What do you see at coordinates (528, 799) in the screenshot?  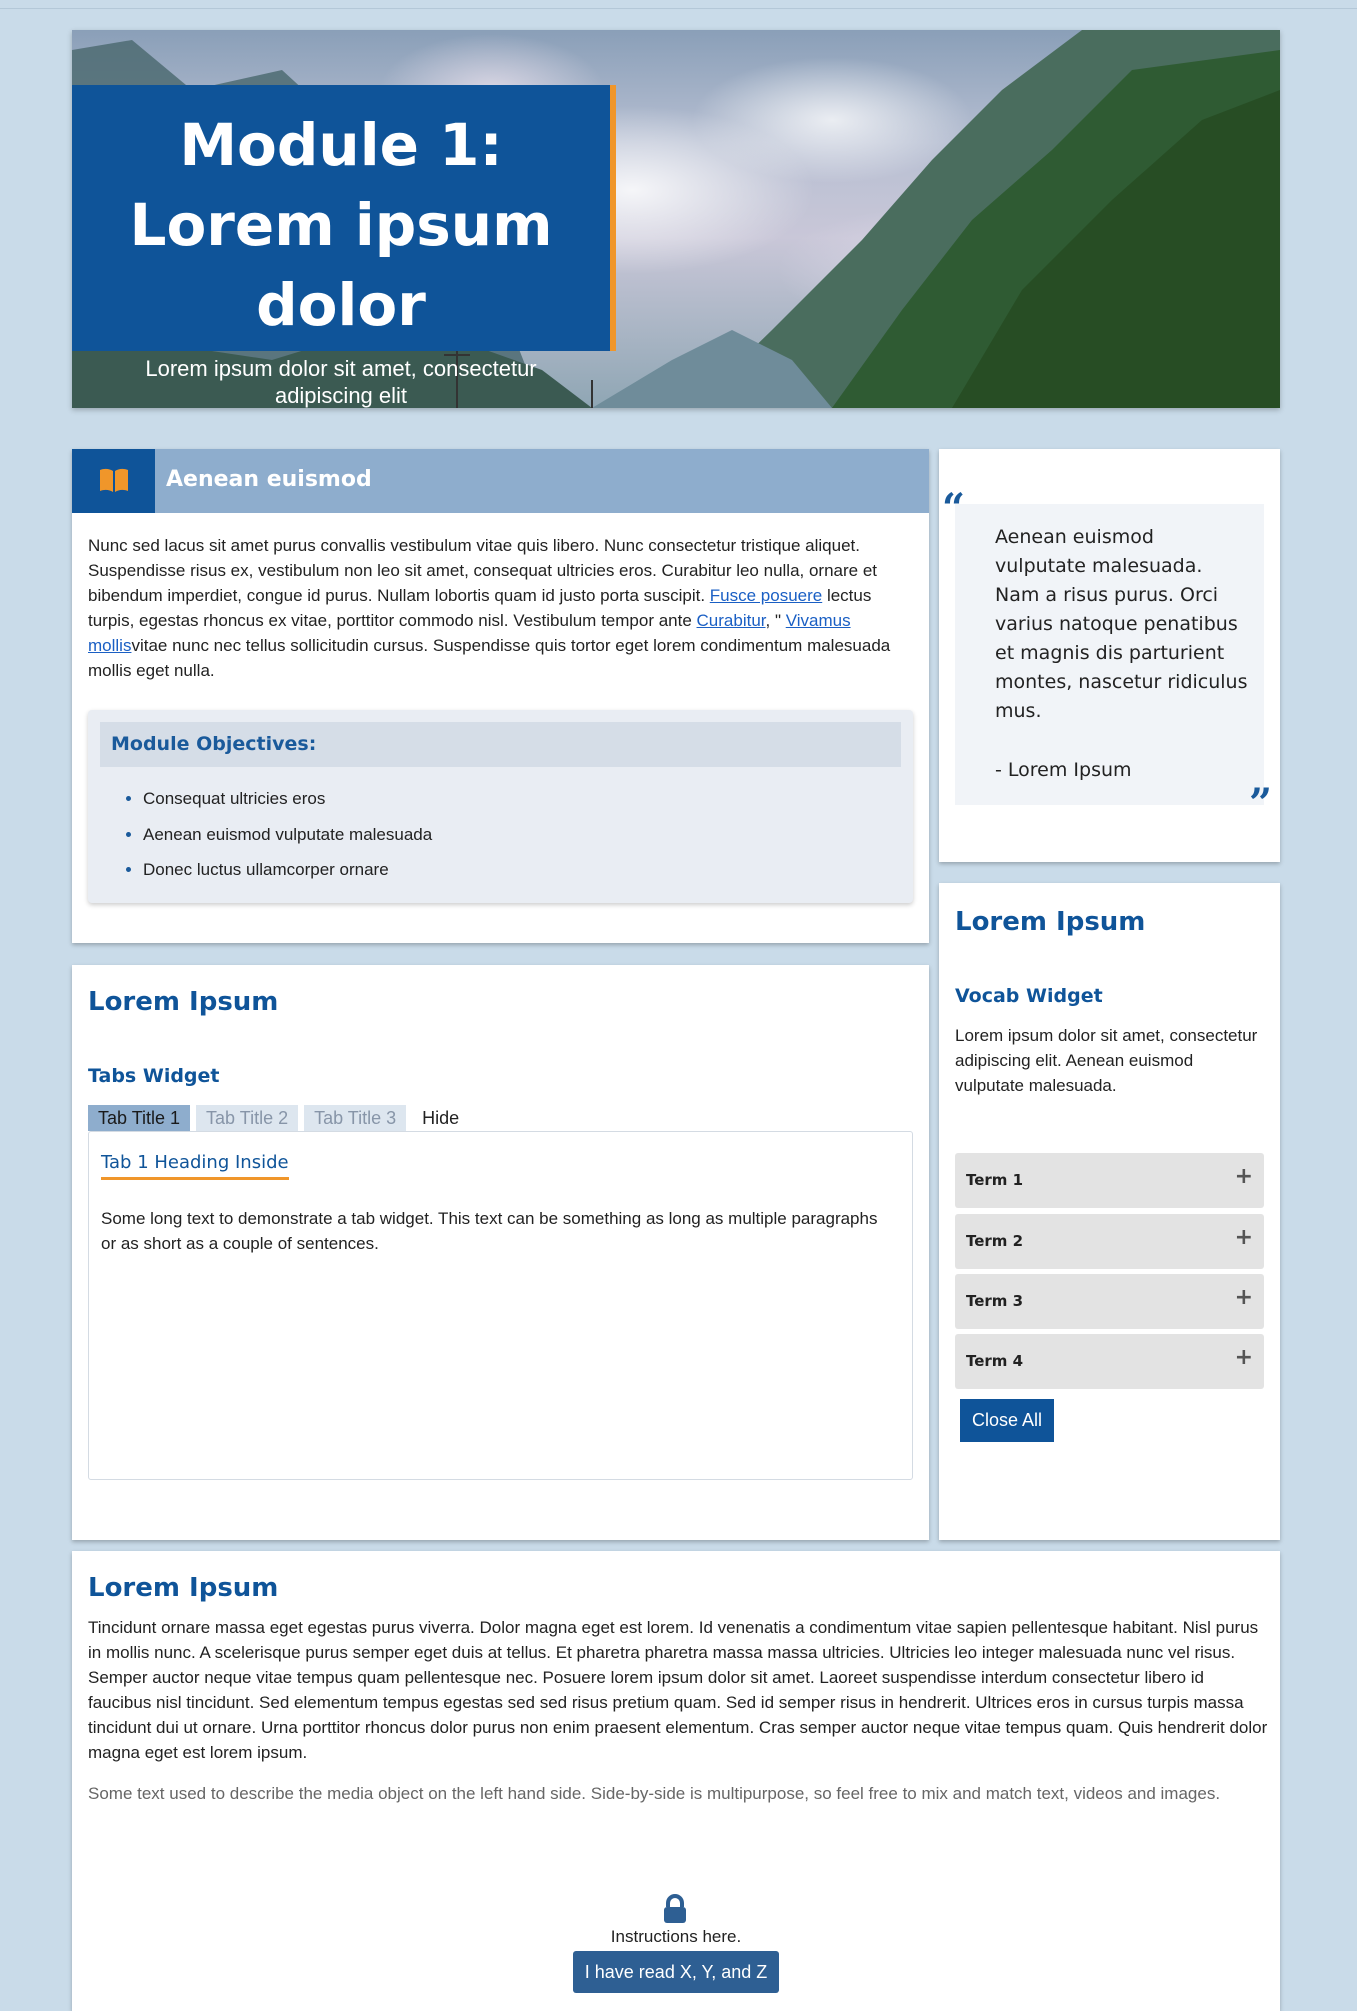 I see `objective-item: Consequat ultricies eros` at bounding box center [528, 799].